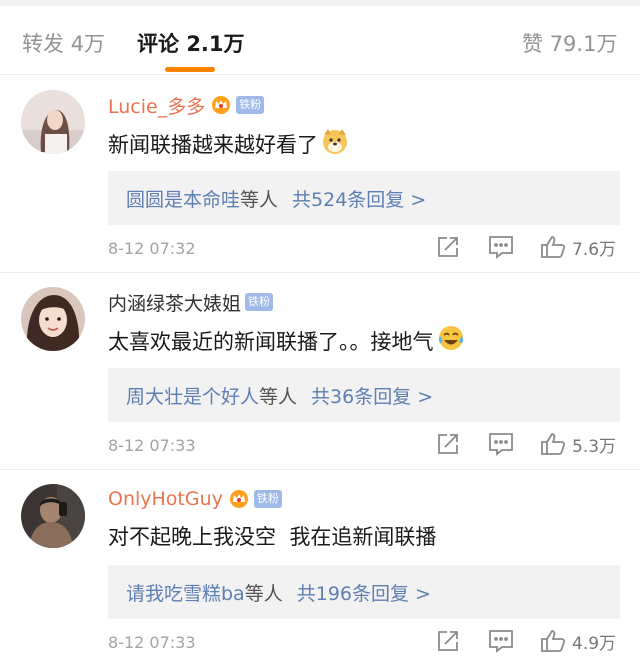  I want to click on reply-count-link: 共196条回复 >, so click(364, 592).